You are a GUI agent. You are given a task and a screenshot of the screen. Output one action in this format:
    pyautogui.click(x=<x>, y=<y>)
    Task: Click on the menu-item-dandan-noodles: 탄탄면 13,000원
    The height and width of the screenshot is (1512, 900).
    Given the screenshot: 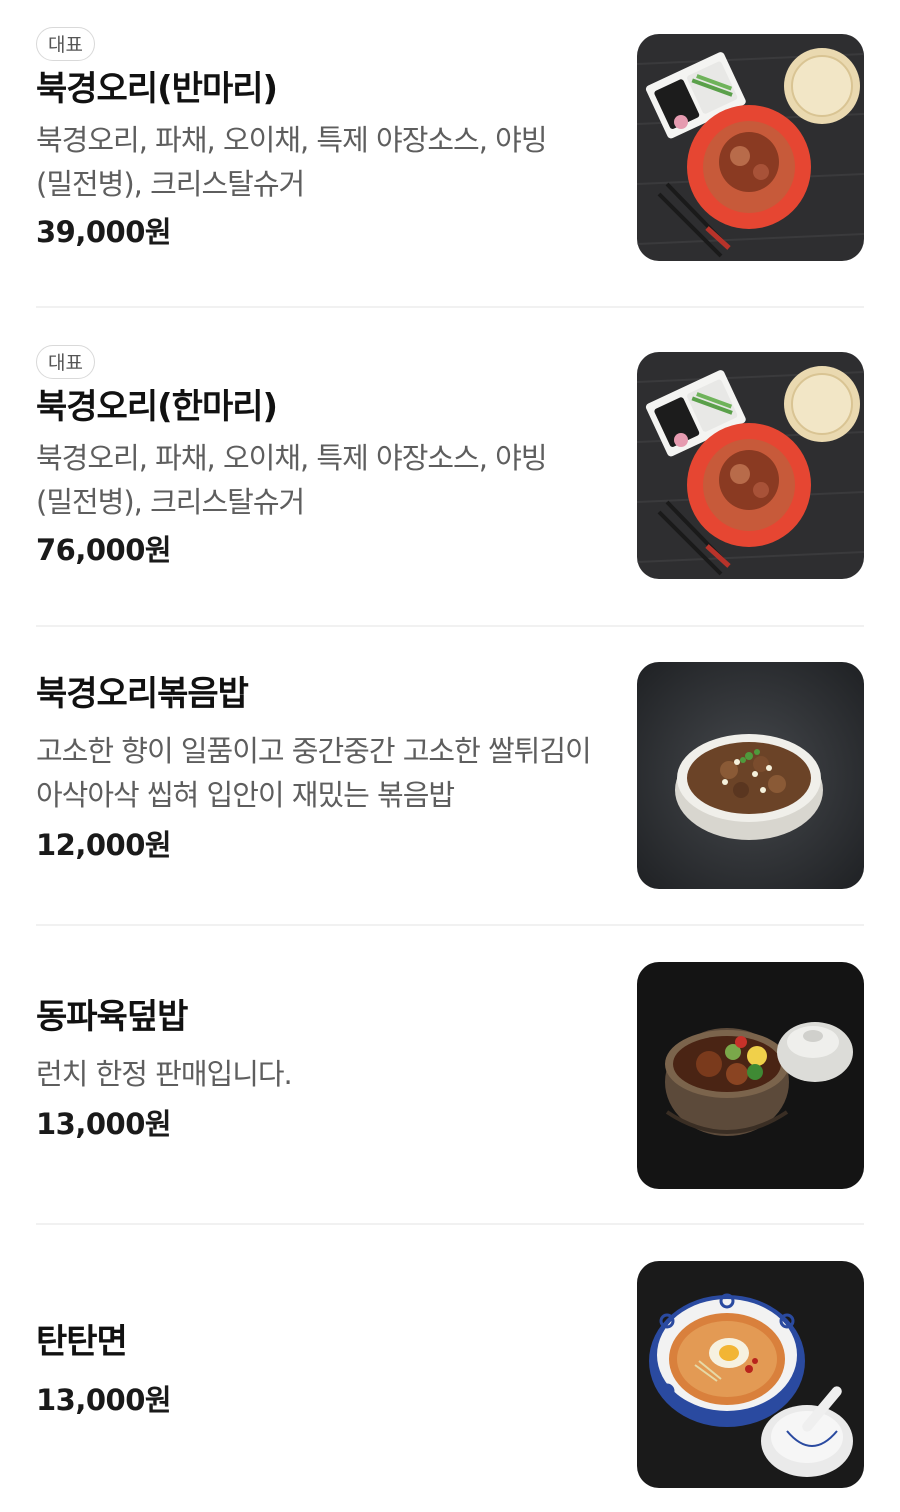 What is the action you would take?
    pyautogui.click(x=450, y=1374)
    